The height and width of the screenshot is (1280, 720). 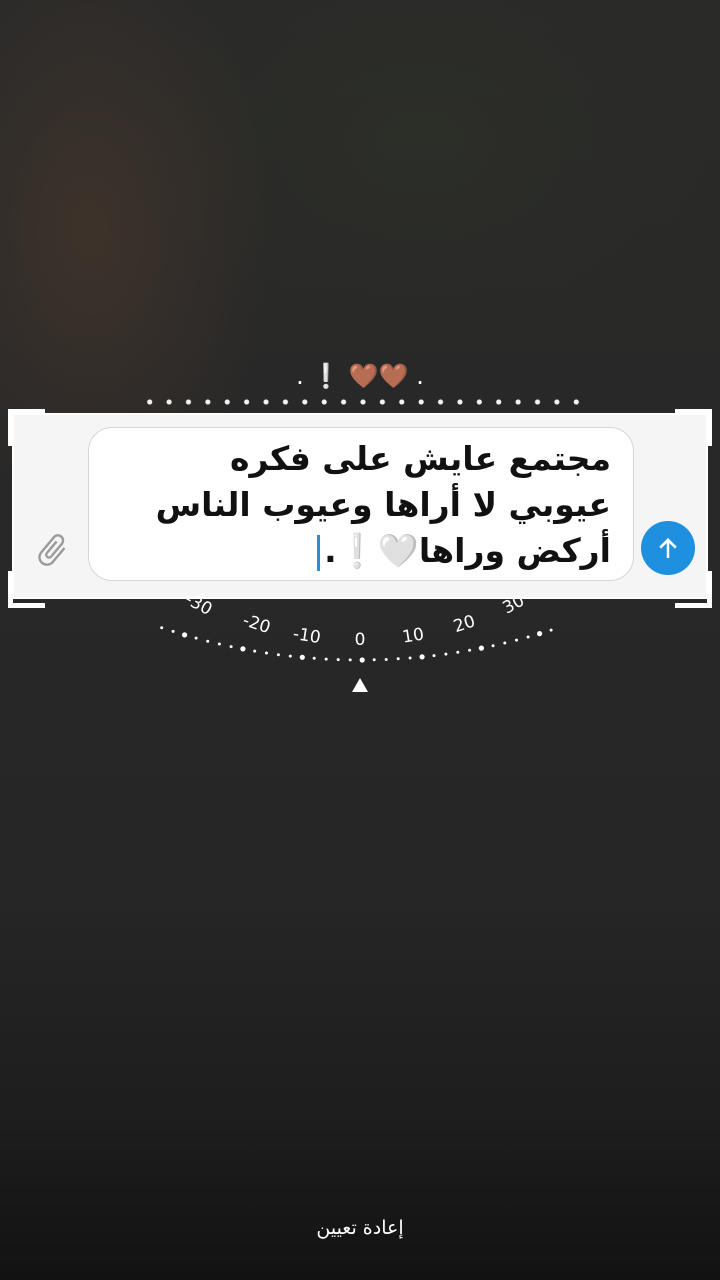 I want to click on send-button, so click(x=668, y=548).